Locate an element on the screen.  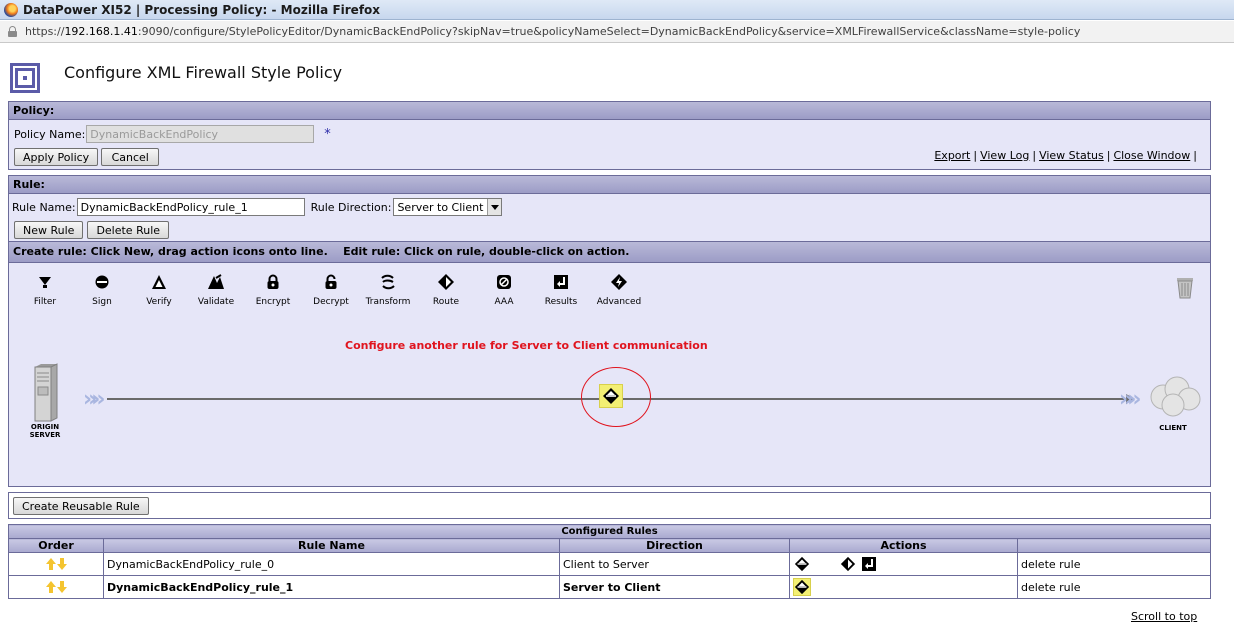
close-window-link: Close Window is located at coordinates (1151, 155).